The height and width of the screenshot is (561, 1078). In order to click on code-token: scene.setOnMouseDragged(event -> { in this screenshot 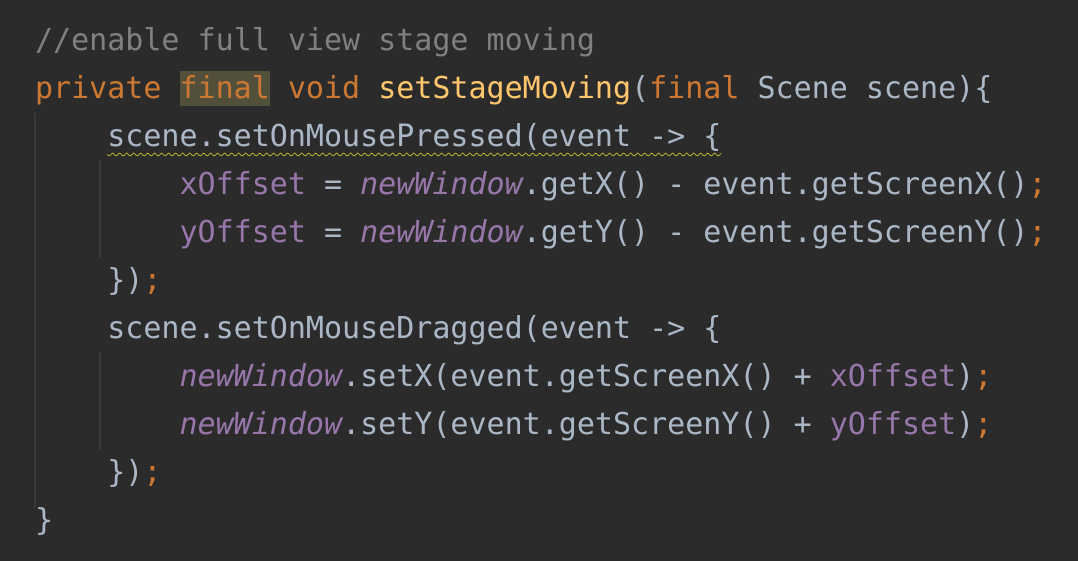, I will do `click(414, 328)`.